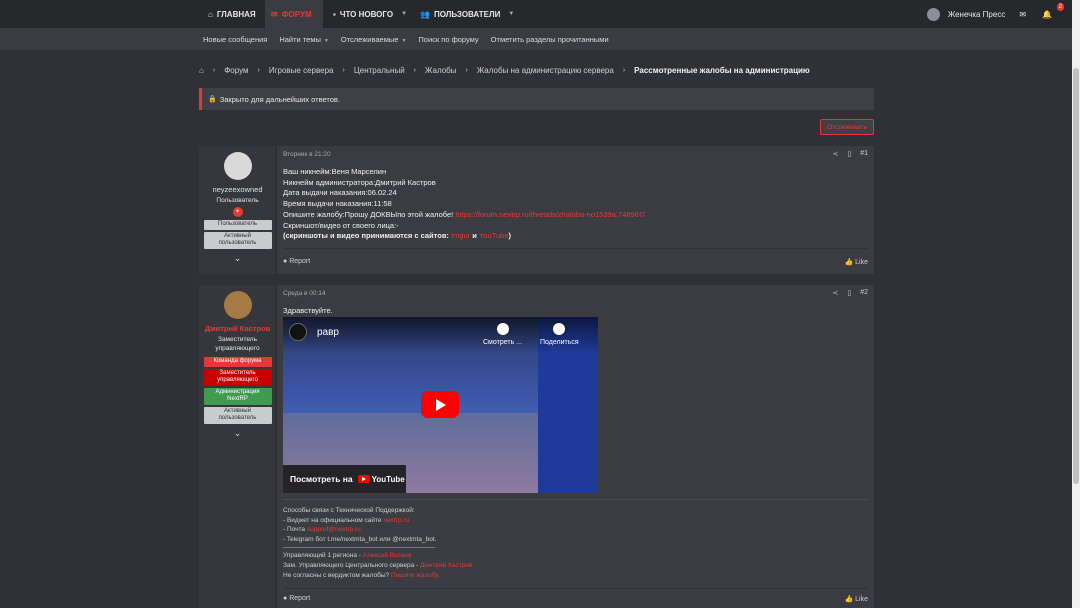 This screenshot has height=608, width=1080. What do you see at coordinates (232, 14) in the screenshot?
I see `nav-tab-home: ⌂ ГЛАВНАЯ` at bounding box center [232, 14].